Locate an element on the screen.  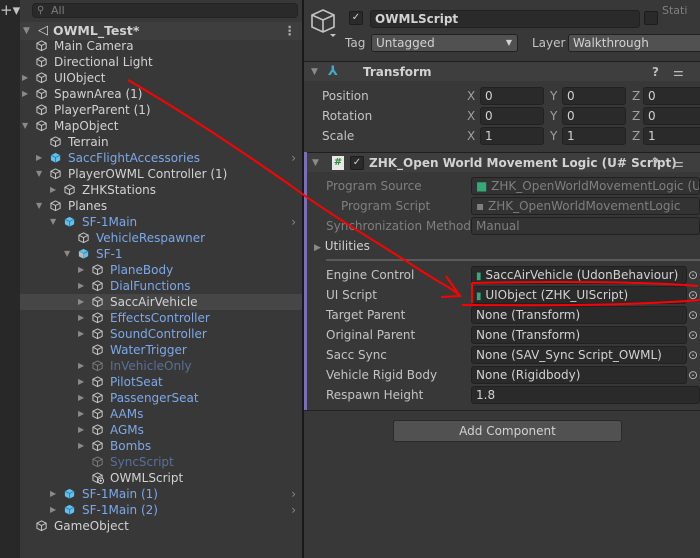
hierarchy-item: Directional Light is located at coordinates (161, 62).